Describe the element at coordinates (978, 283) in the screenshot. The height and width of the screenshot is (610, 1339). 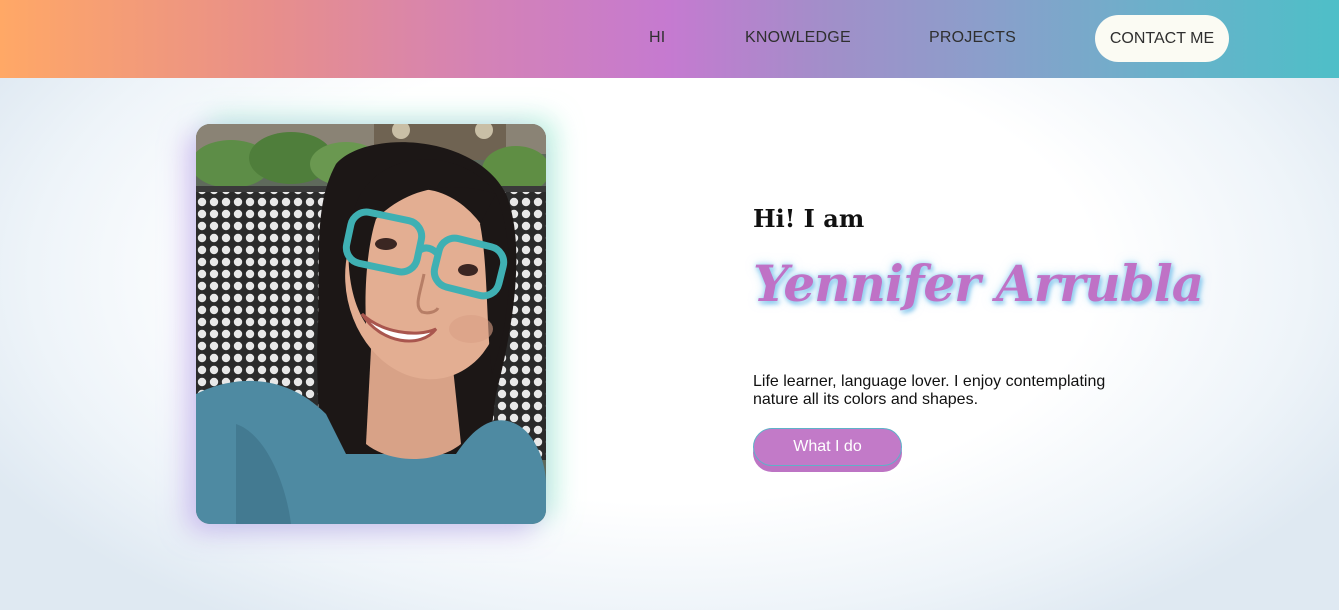
I see `name-heading: Yennifer Arrubla` at that location.